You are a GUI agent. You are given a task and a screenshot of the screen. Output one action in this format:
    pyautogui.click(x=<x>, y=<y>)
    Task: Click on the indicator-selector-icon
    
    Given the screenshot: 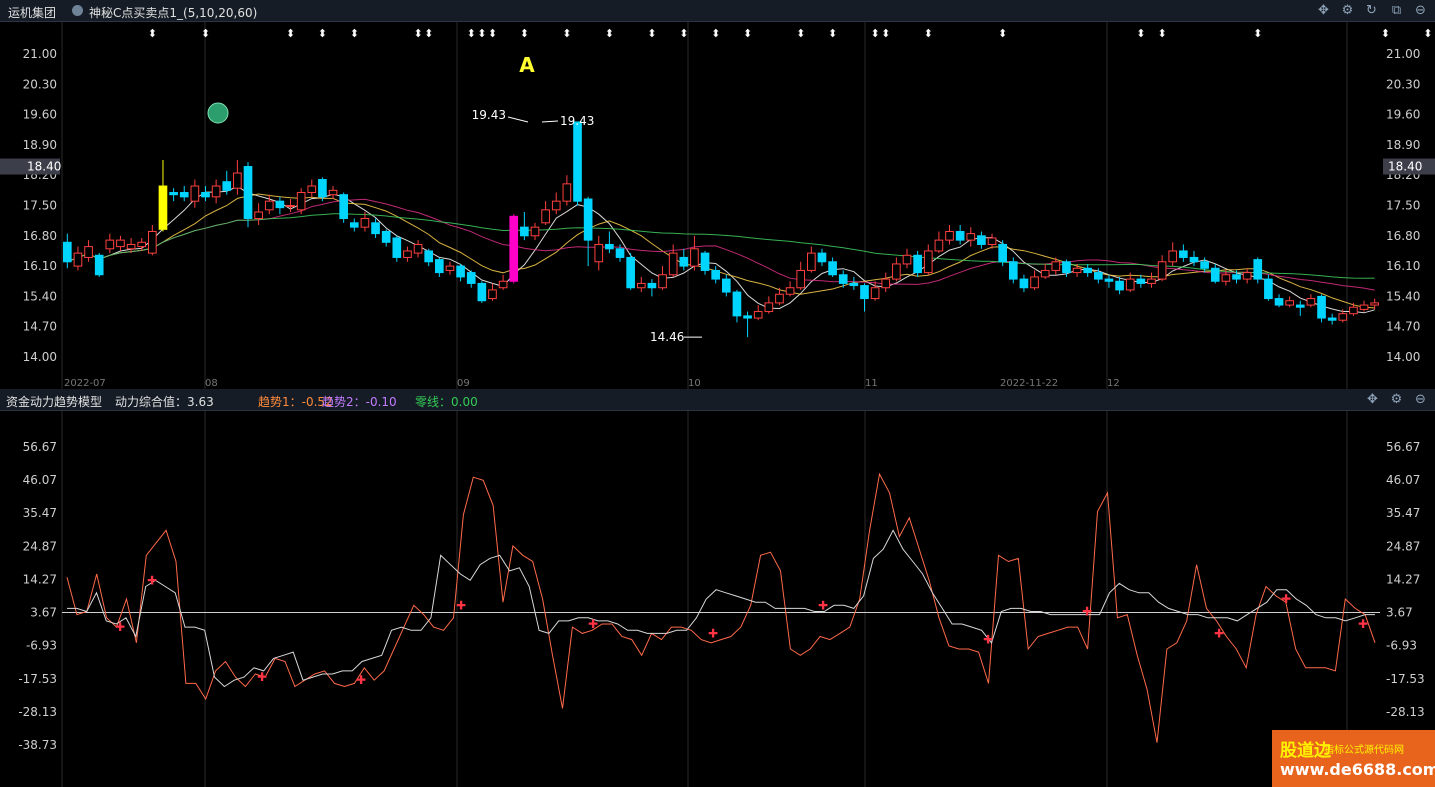 What is the action you would take?
    pyautogui.click(x=77, y=10)
    